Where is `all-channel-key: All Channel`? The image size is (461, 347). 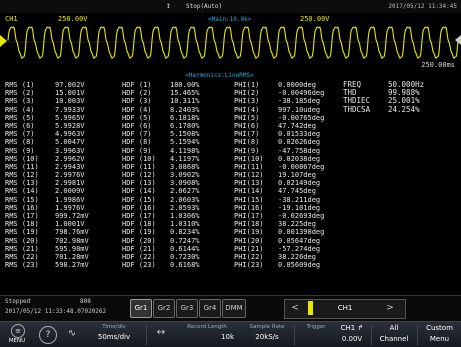 all-channel-key: All Channel is located at coordinates (394, 334).